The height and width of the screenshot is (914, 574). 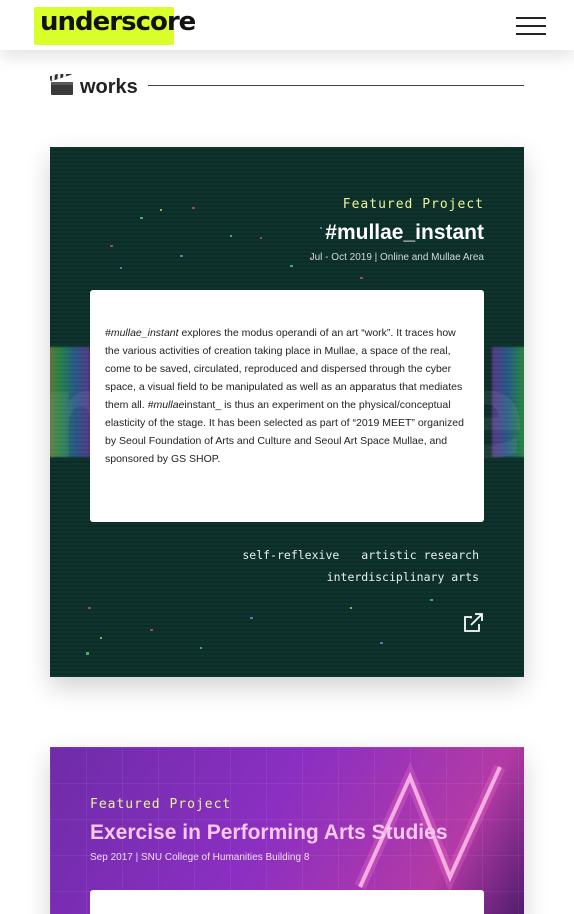 I want to click on project-title: #mullae_instant, so click(x=404, y=233).